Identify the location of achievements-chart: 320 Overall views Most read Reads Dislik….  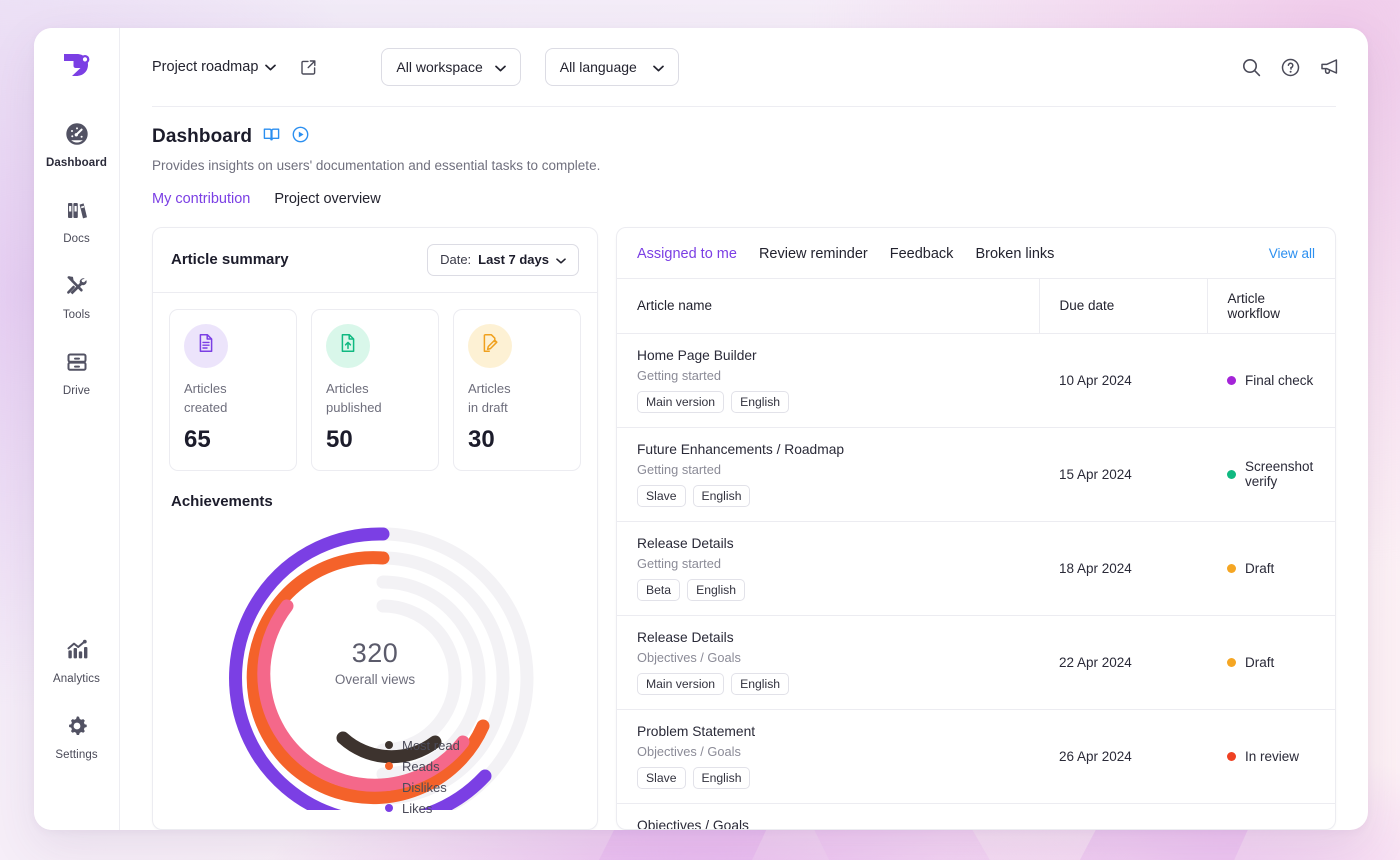
(375, 669).